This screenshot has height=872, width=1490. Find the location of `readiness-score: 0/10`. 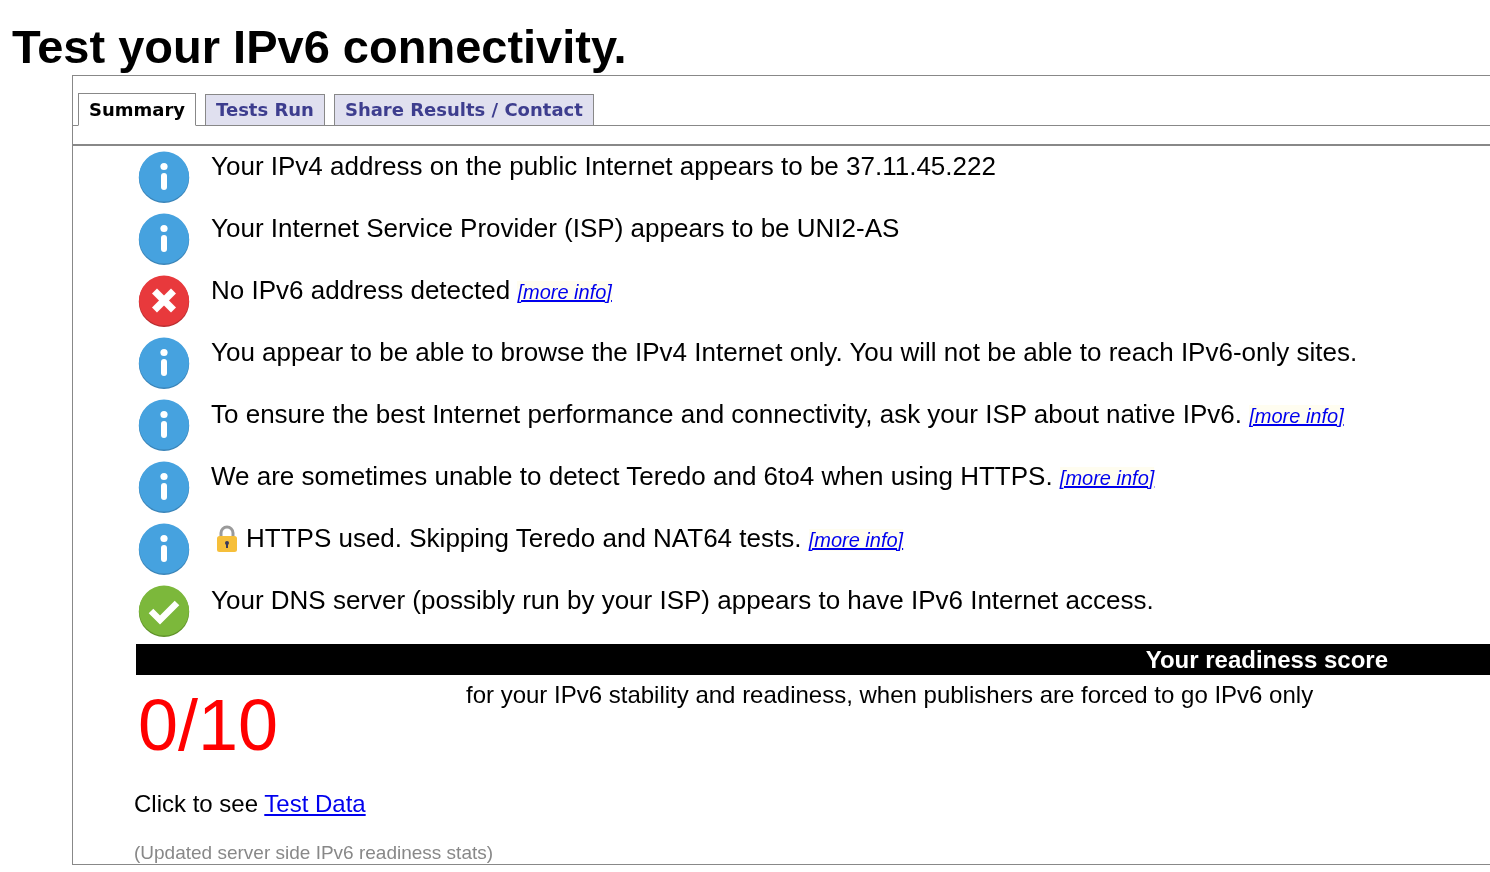

readiness-score: 0/10 is located at coordinates (208, 725).